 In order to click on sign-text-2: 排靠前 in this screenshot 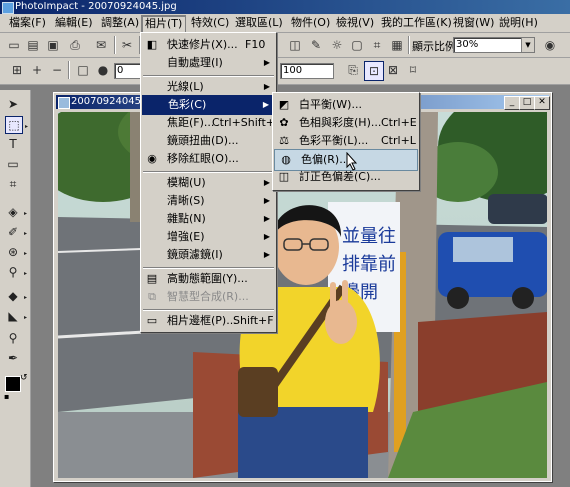, I will do `click(369, 264)`.